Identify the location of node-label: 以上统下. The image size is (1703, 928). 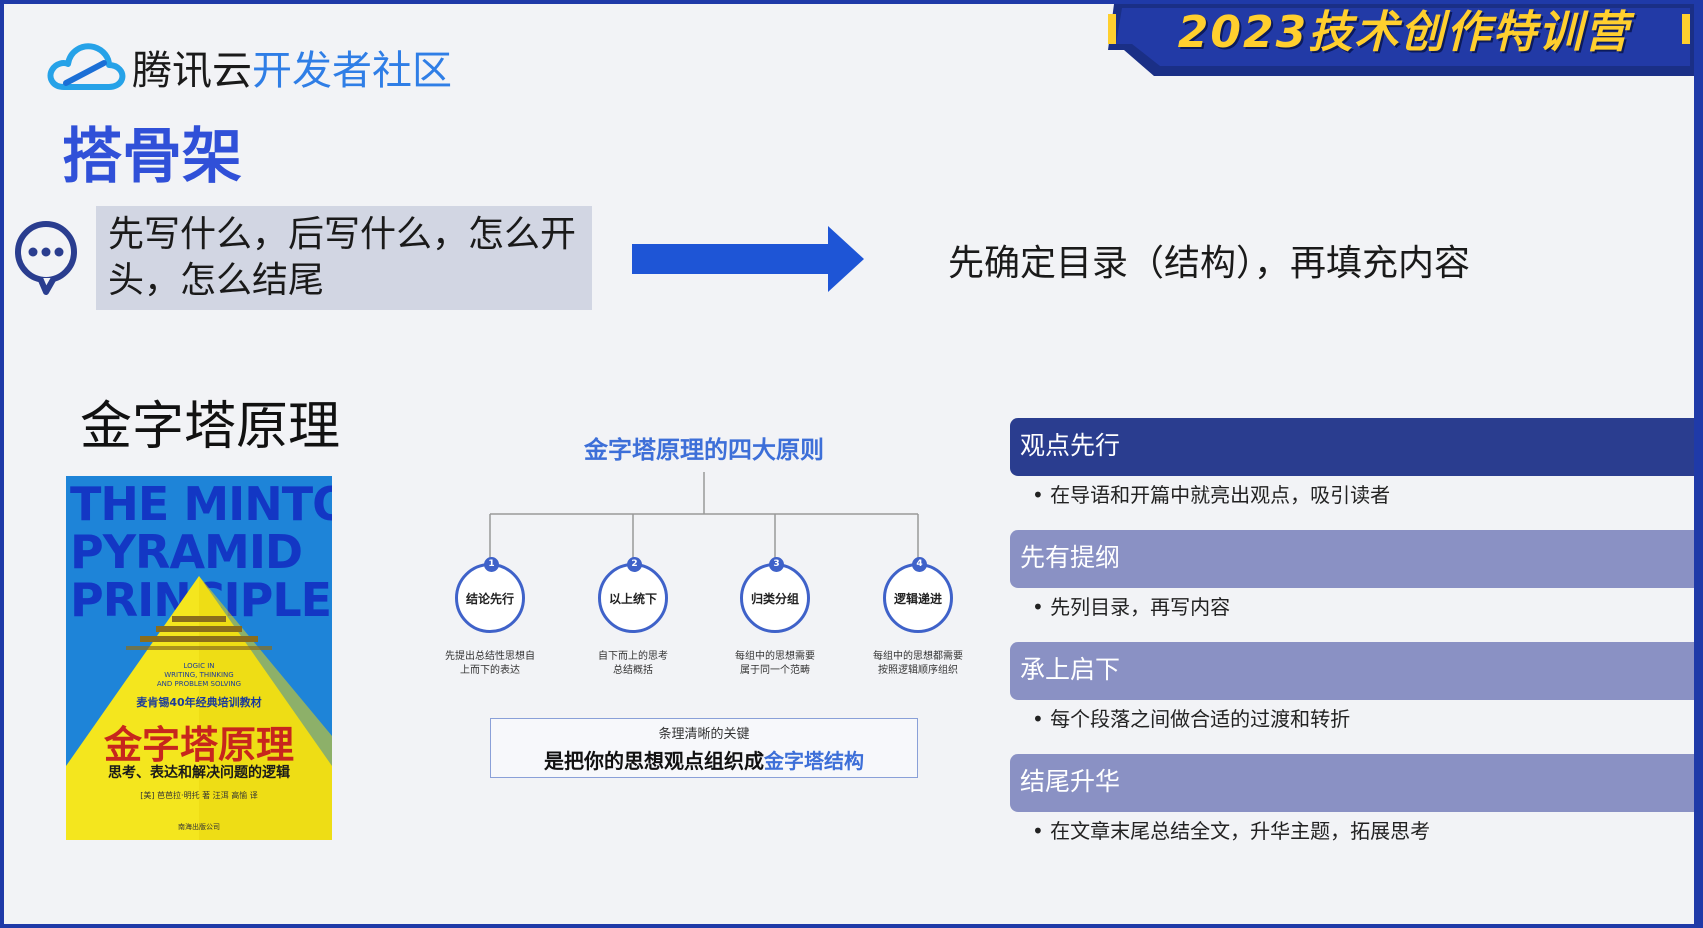
(632, 598).